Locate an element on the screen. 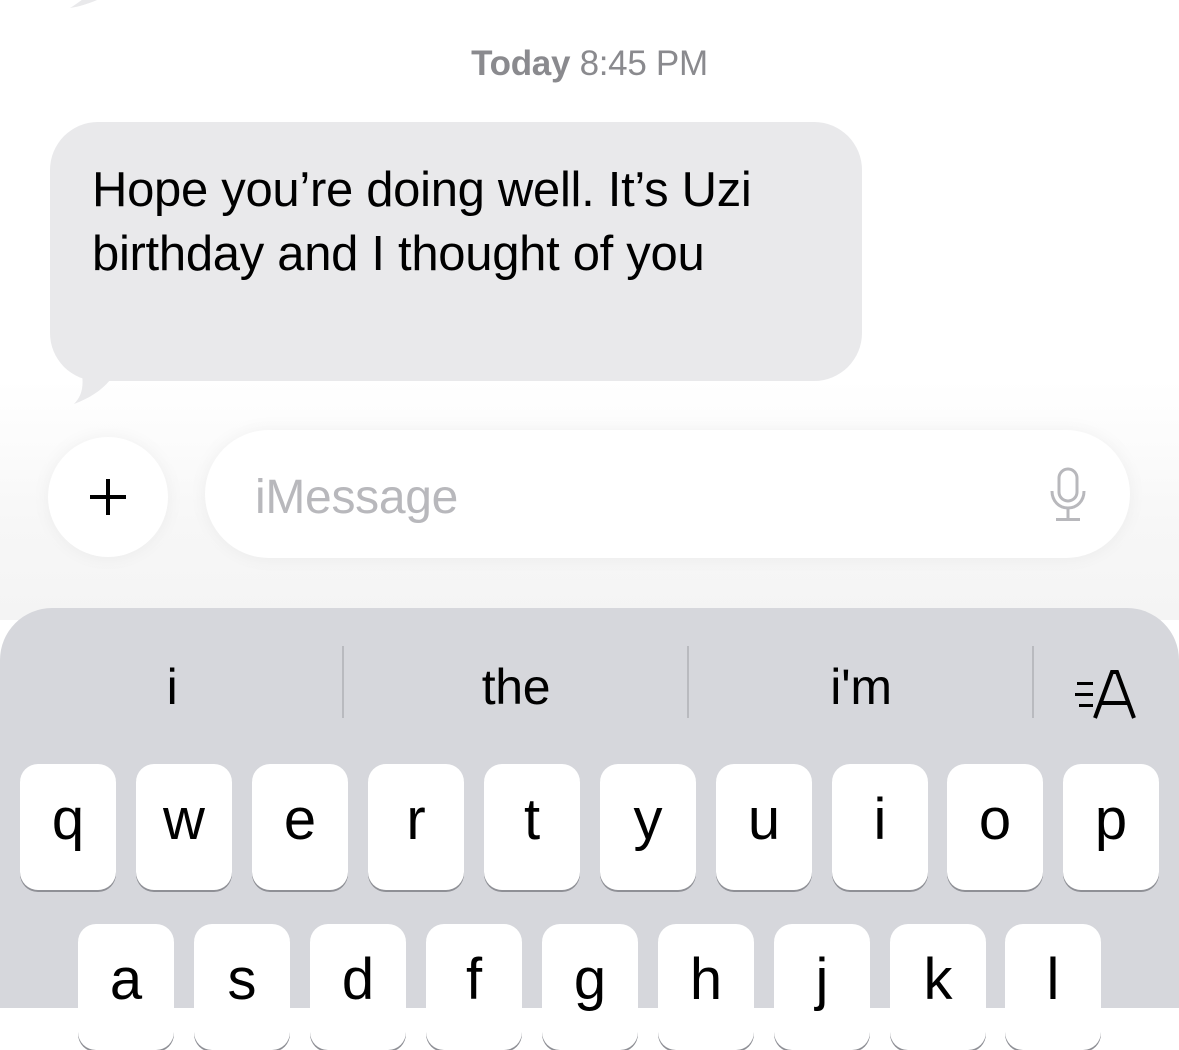 The width and height of the screenshot is (1179, 1050). key-l: l is located at coordinates (1053, 987).